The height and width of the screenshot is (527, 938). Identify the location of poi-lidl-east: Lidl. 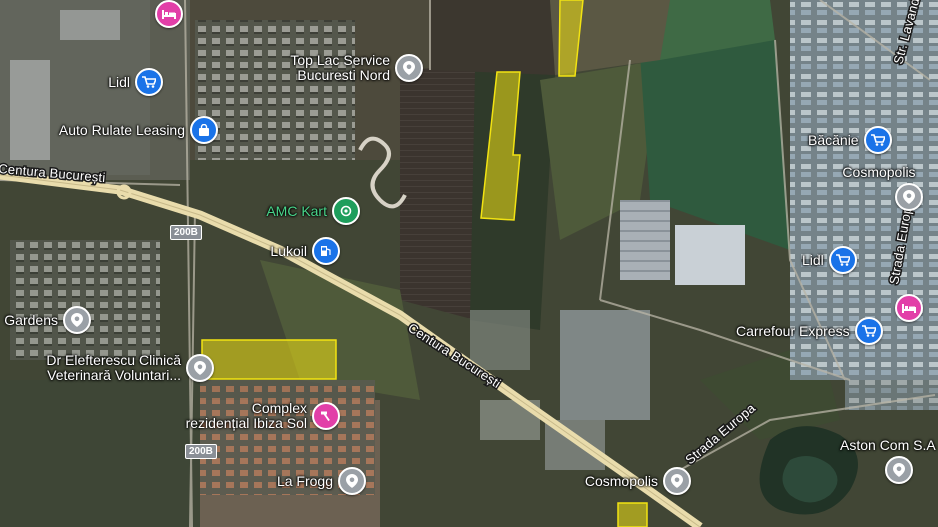
(829, 260).